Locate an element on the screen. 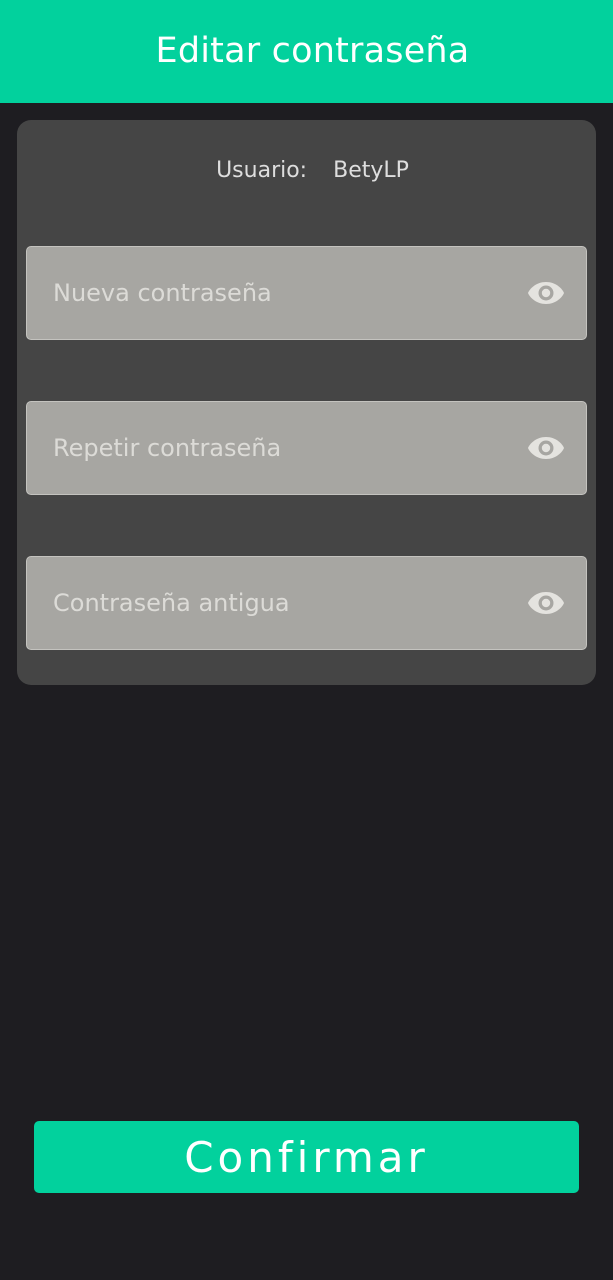  confirm-button: Confirmar is located at coordinates (306, 1157).